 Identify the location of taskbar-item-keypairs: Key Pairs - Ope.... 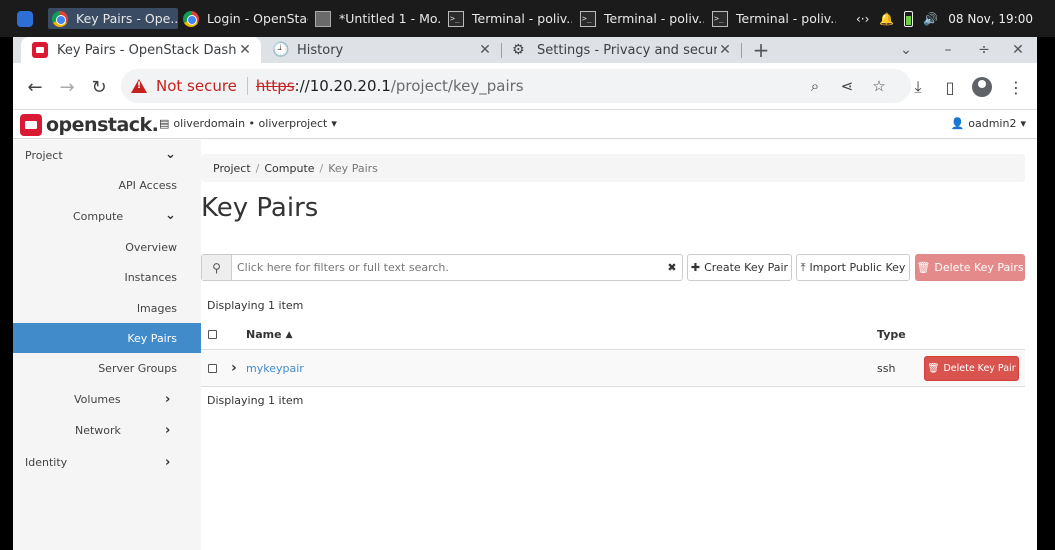
(113, 18).